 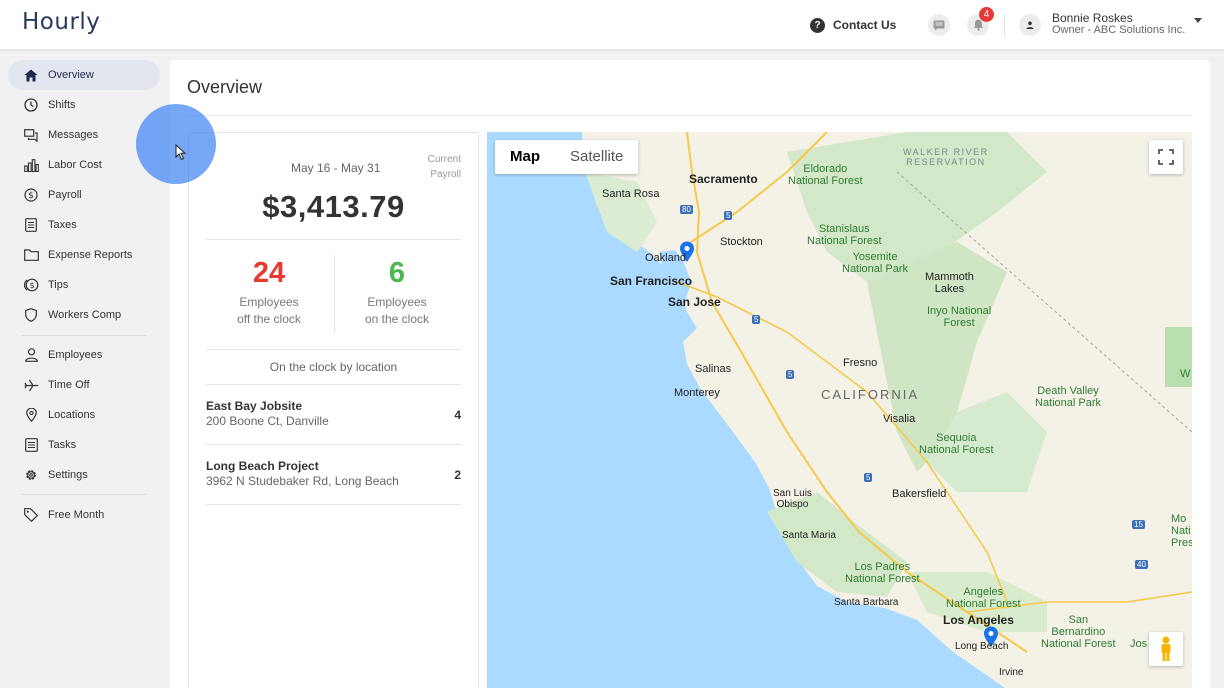 I want to click on messages-icon, so click(x=31, y=135).